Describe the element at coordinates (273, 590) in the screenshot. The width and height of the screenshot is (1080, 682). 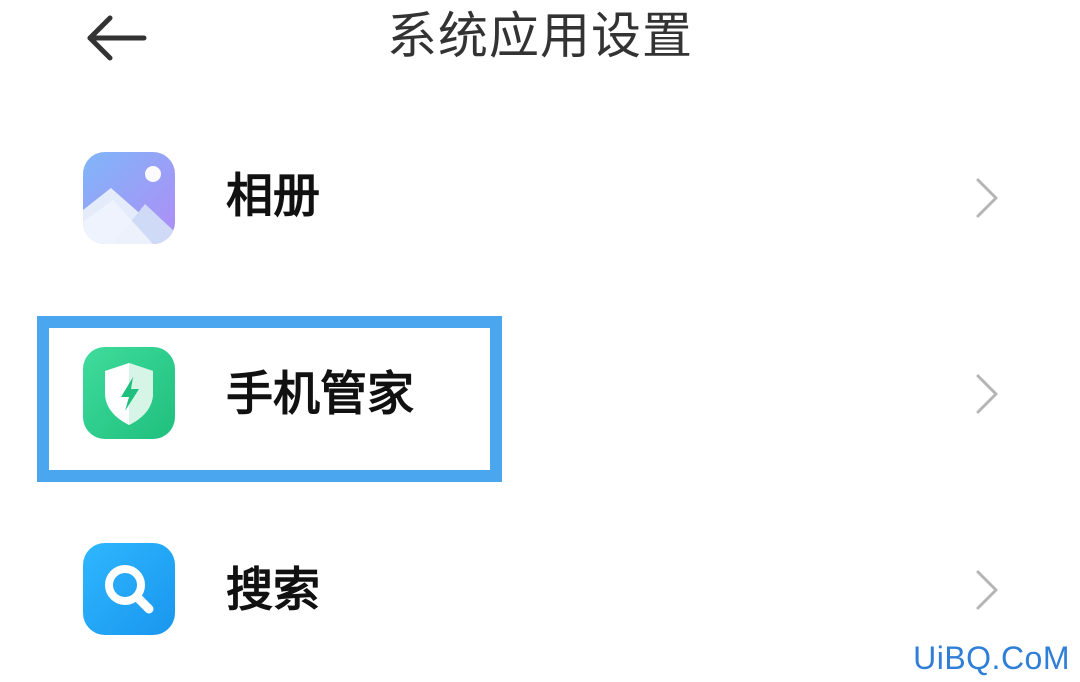
I see `list-item-label: 搜索` at that location.